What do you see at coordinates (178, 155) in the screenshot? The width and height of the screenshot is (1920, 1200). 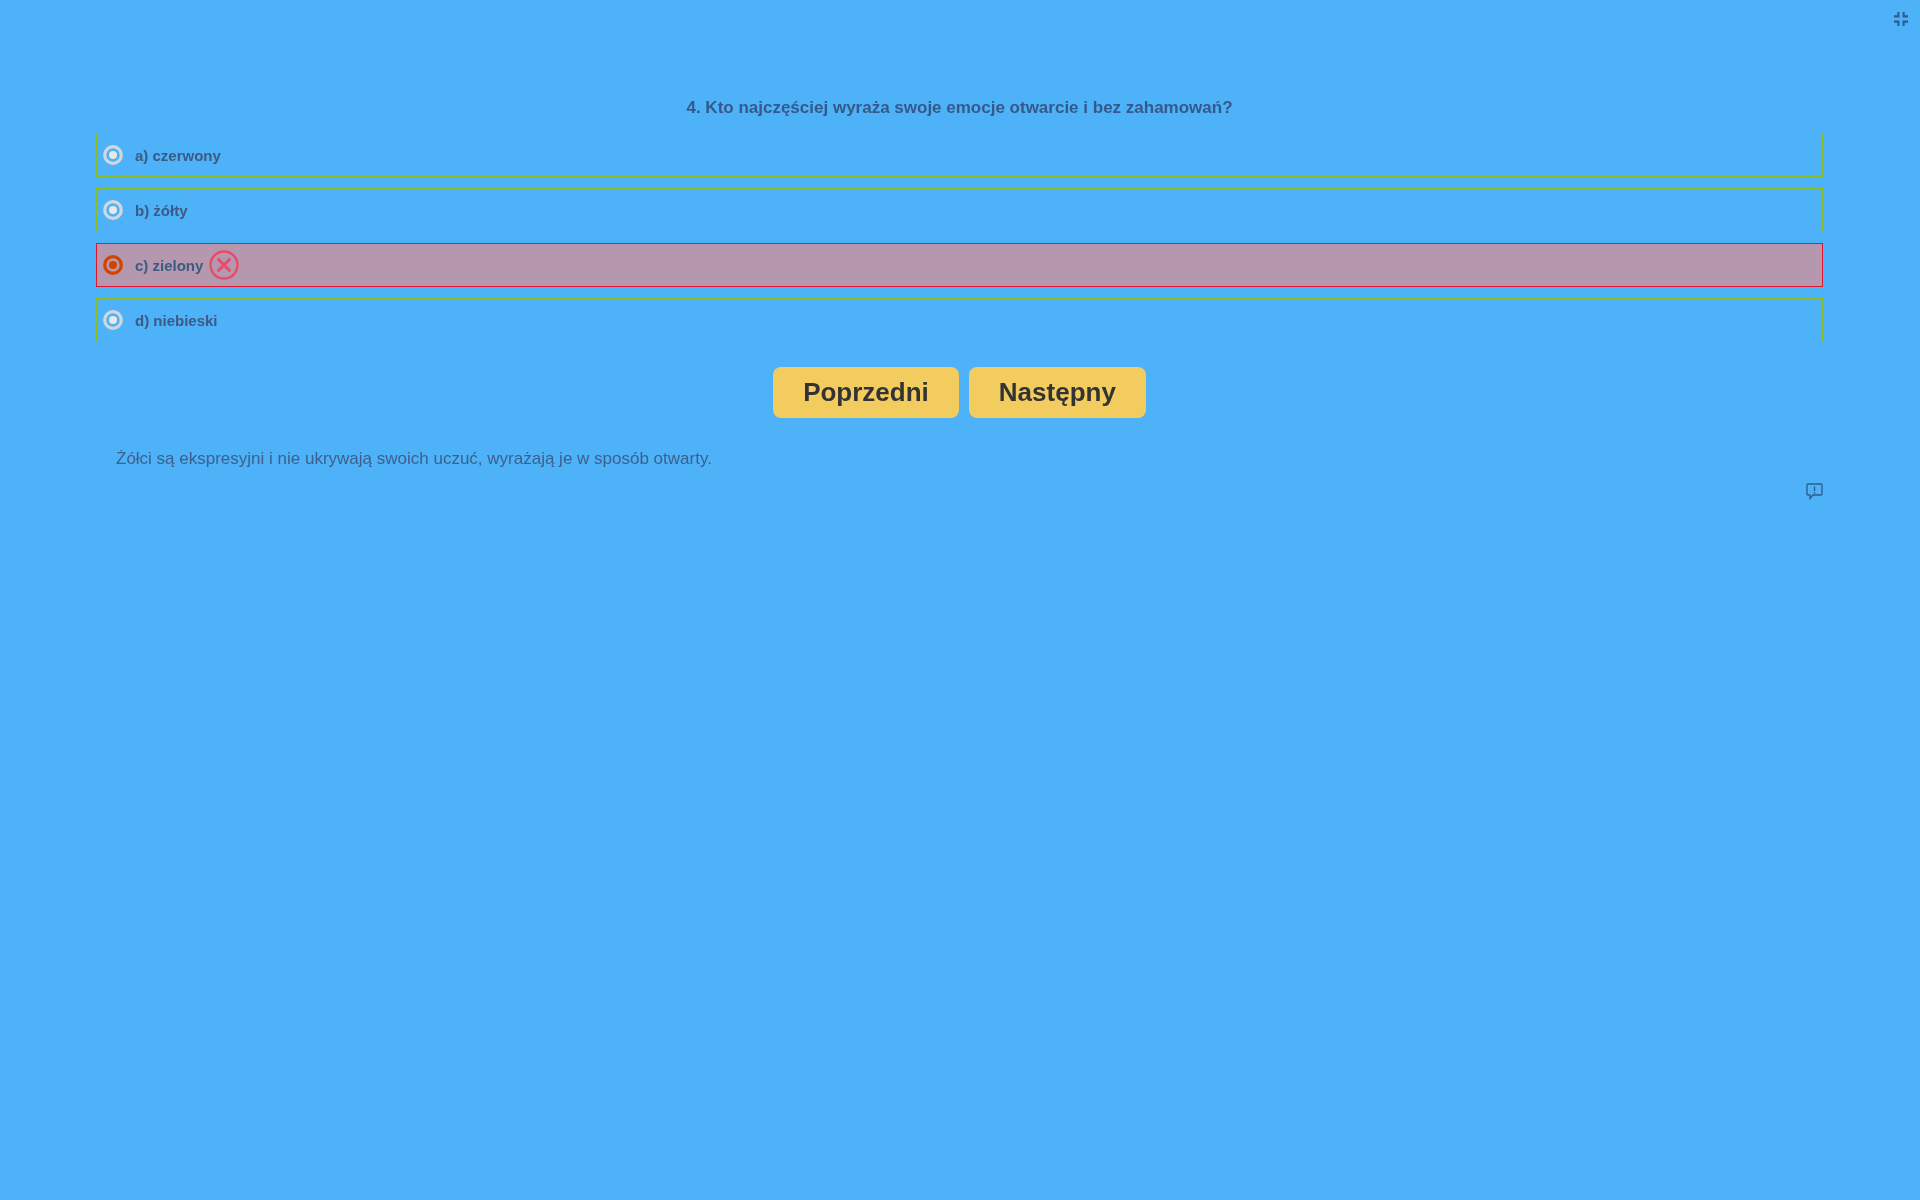 I see `option-label: a) czerwony` at bounding box center [178, 155].